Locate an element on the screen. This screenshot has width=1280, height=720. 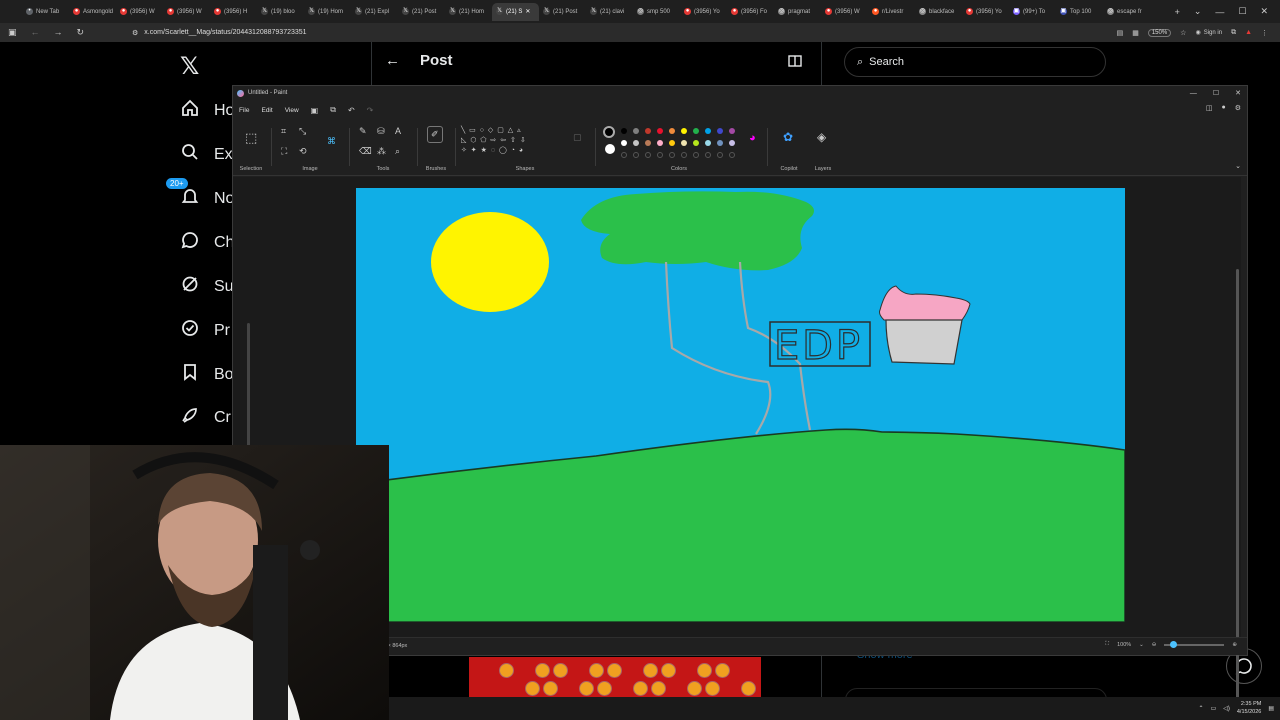
zoom-slider is located at coordinates (1194, 644).